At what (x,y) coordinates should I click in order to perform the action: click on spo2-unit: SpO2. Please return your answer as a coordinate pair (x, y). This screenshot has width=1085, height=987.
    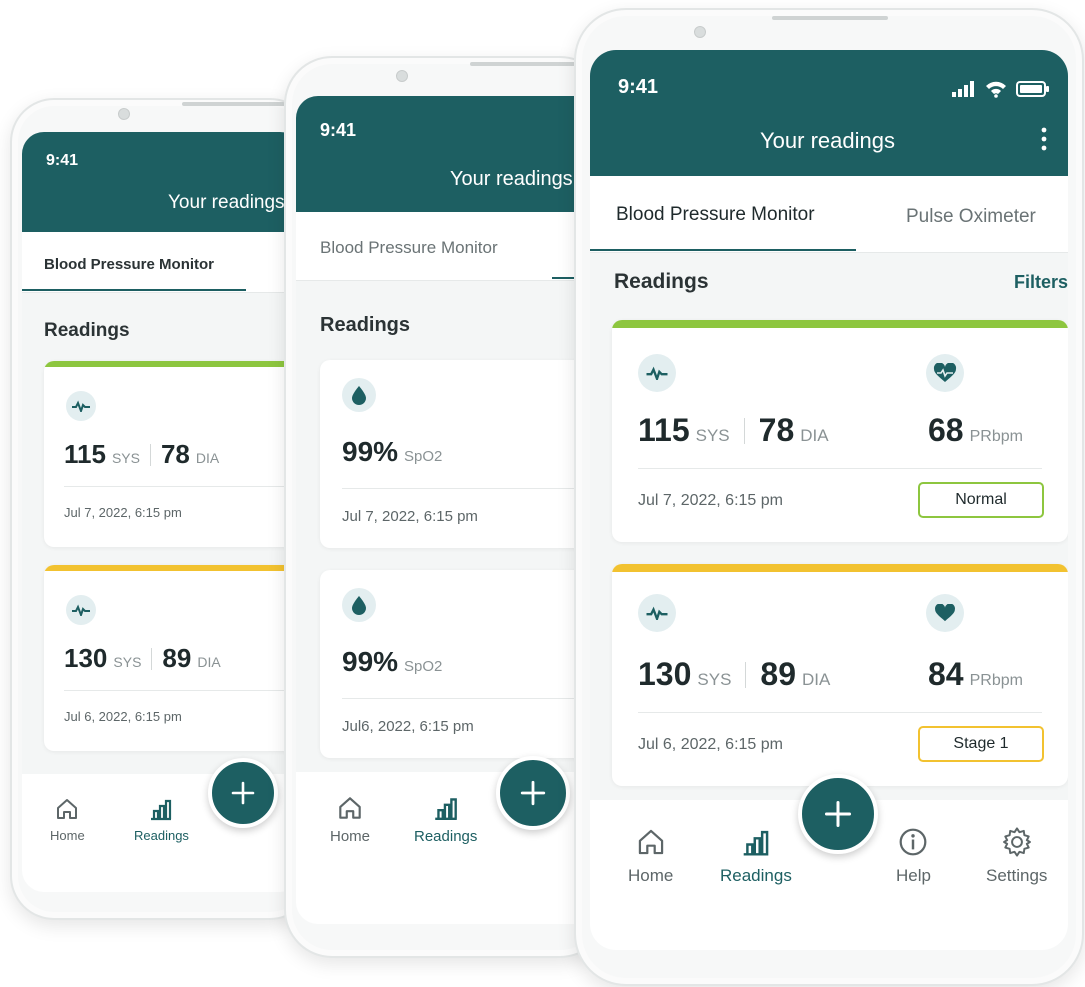
    Looking at the image, I should click on (423, 456).